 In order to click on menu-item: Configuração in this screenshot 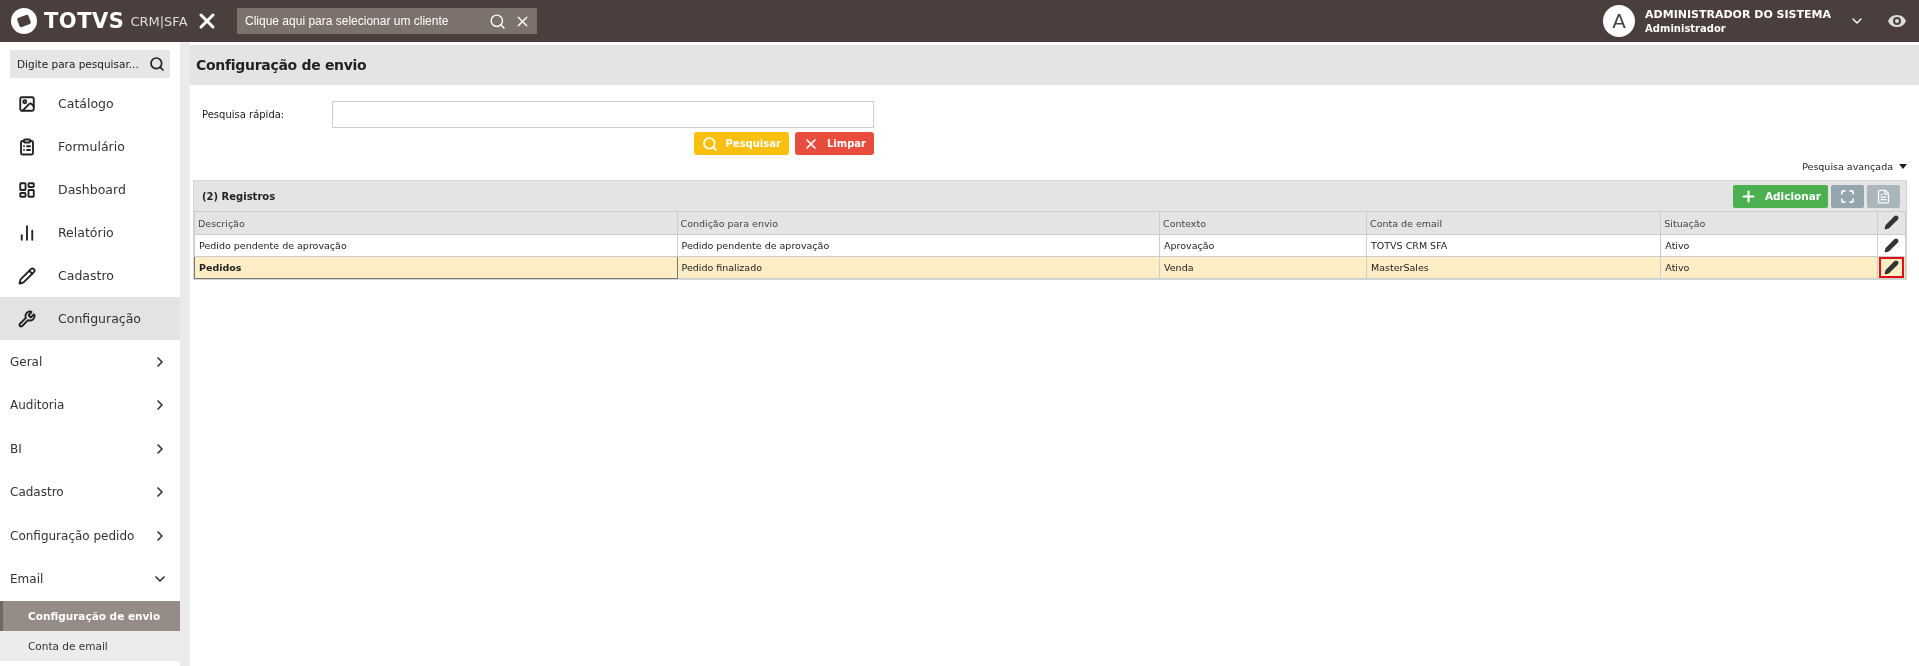, I will do `click(90, 318)`.